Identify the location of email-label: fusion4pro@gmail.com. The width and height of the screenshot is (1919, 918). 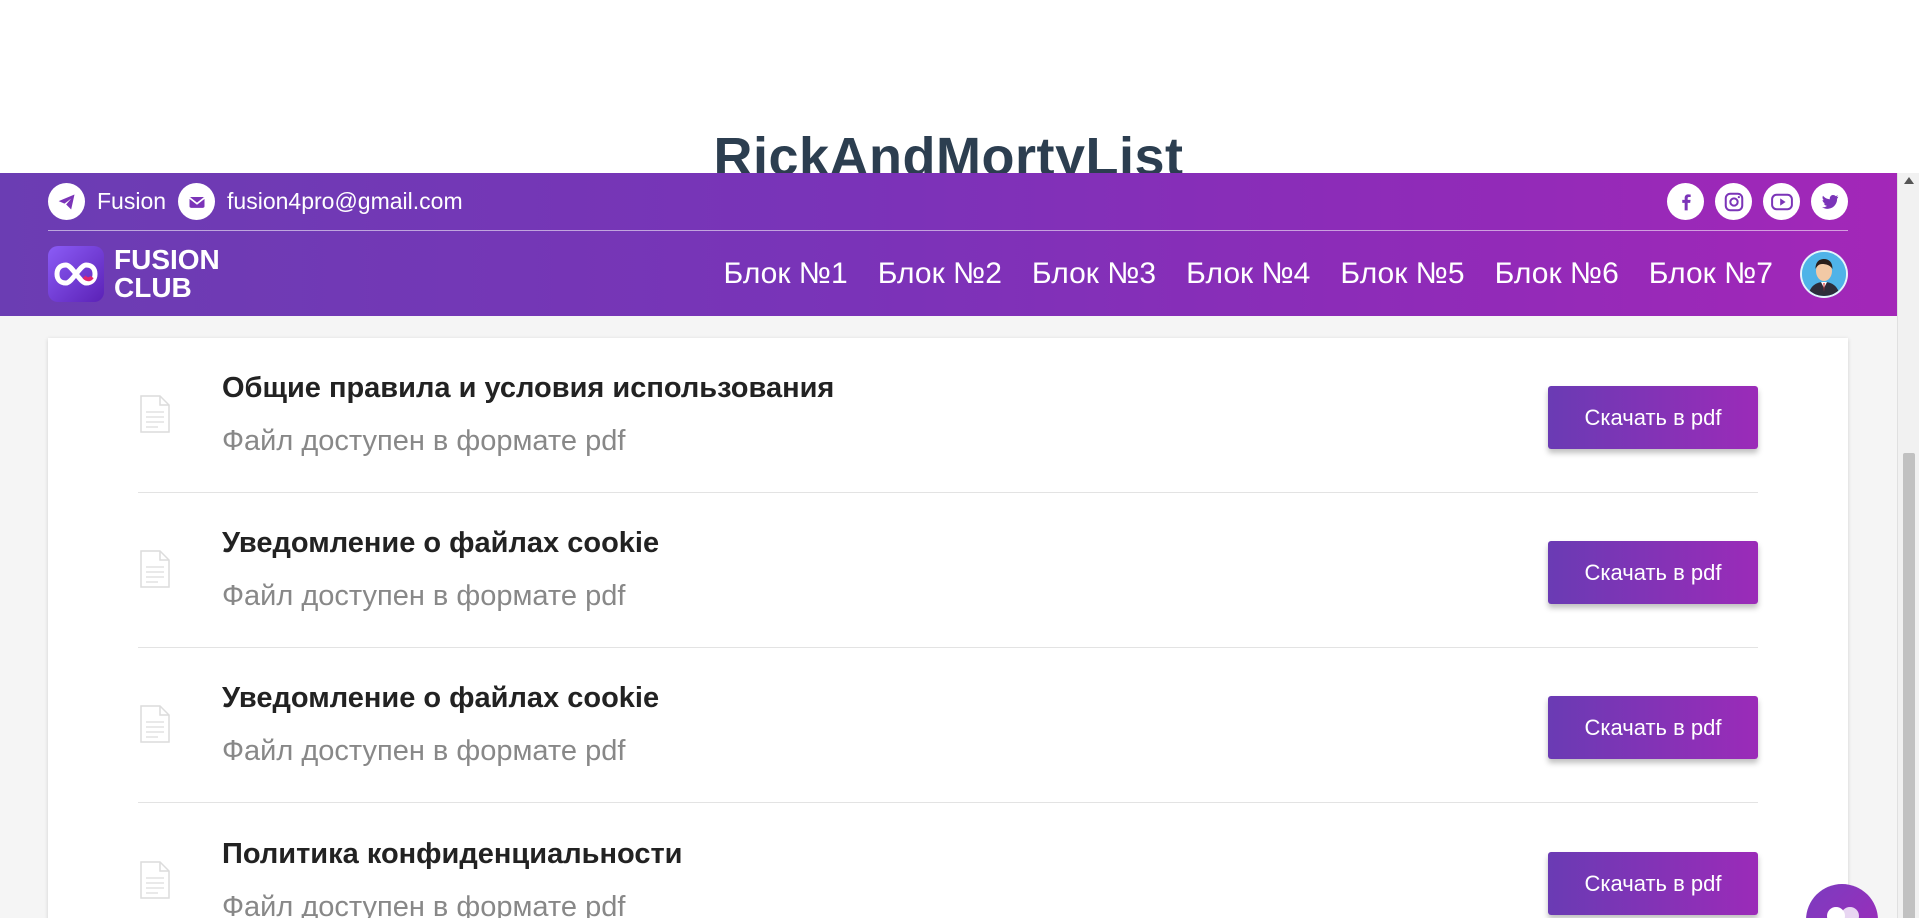
(345, 201).